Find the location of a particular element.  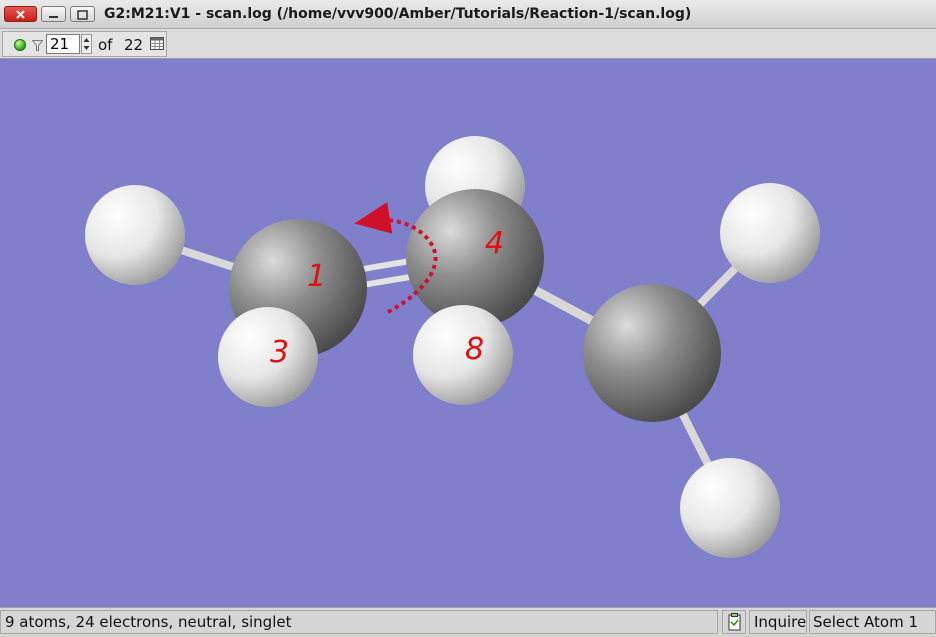

table-icon is located at coordinates (157, 43).